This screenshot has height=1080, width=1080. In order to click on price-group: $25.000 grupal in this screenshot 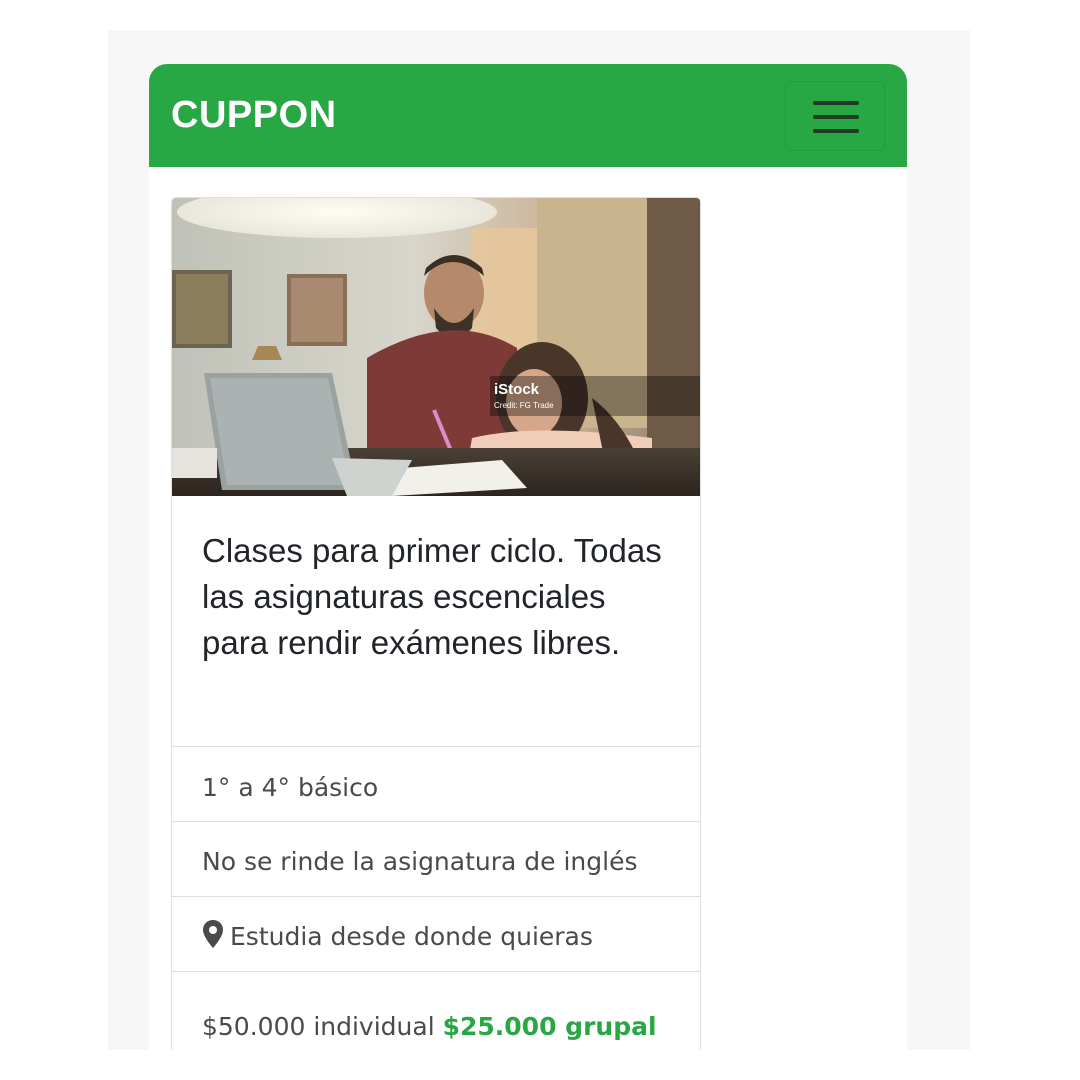, I will do `click(549, 1026)`.